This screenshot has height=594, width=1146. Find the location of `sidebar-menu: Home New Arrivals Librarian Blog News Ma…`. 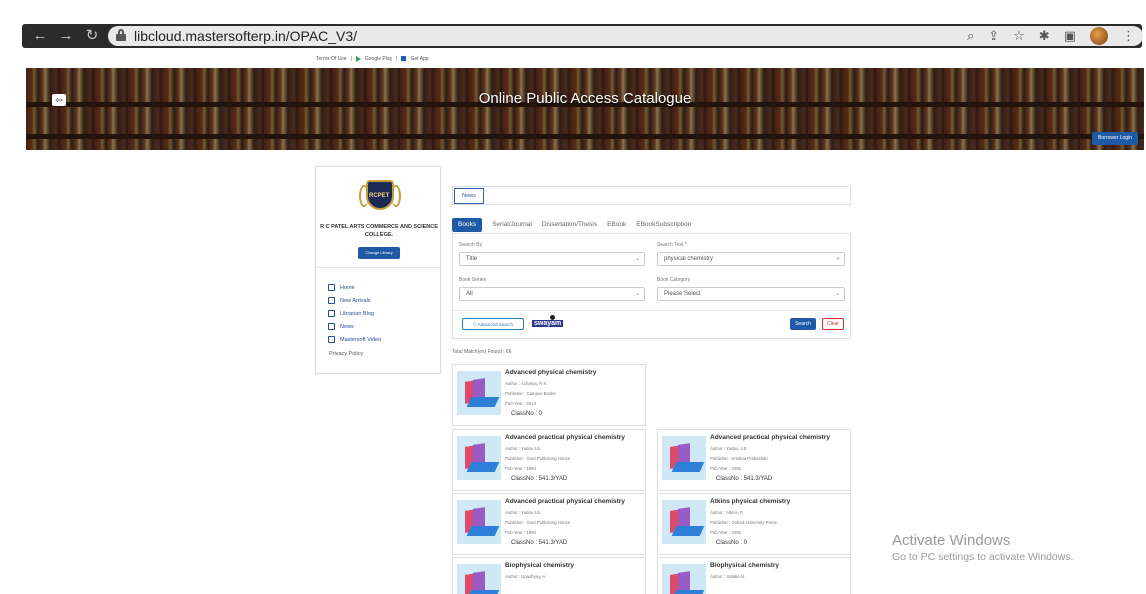

sidebar-menu: Home New Arrivals Librarian Blog News Ma… is located at coordinates (354, 313).